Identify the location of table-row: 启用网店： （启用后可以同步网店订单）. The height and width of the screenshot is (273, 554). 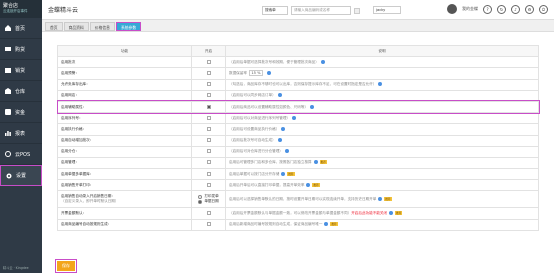
(298, 95).